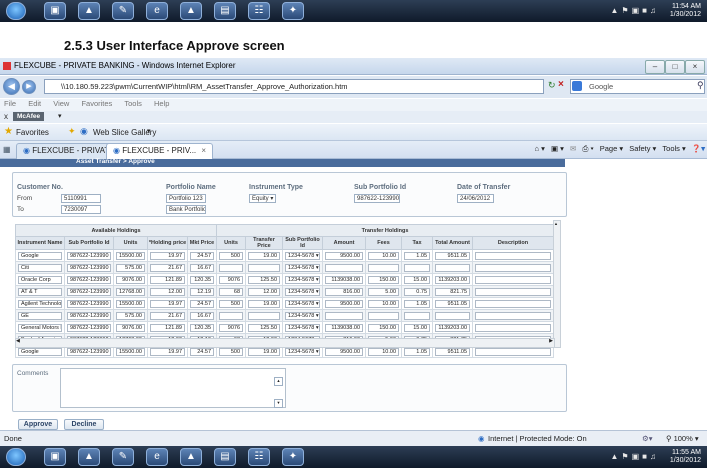 This screenshot has height=468, width=707. I want to click on system-tray-icons: ▲⚑▣■♫, so click(635, 10).